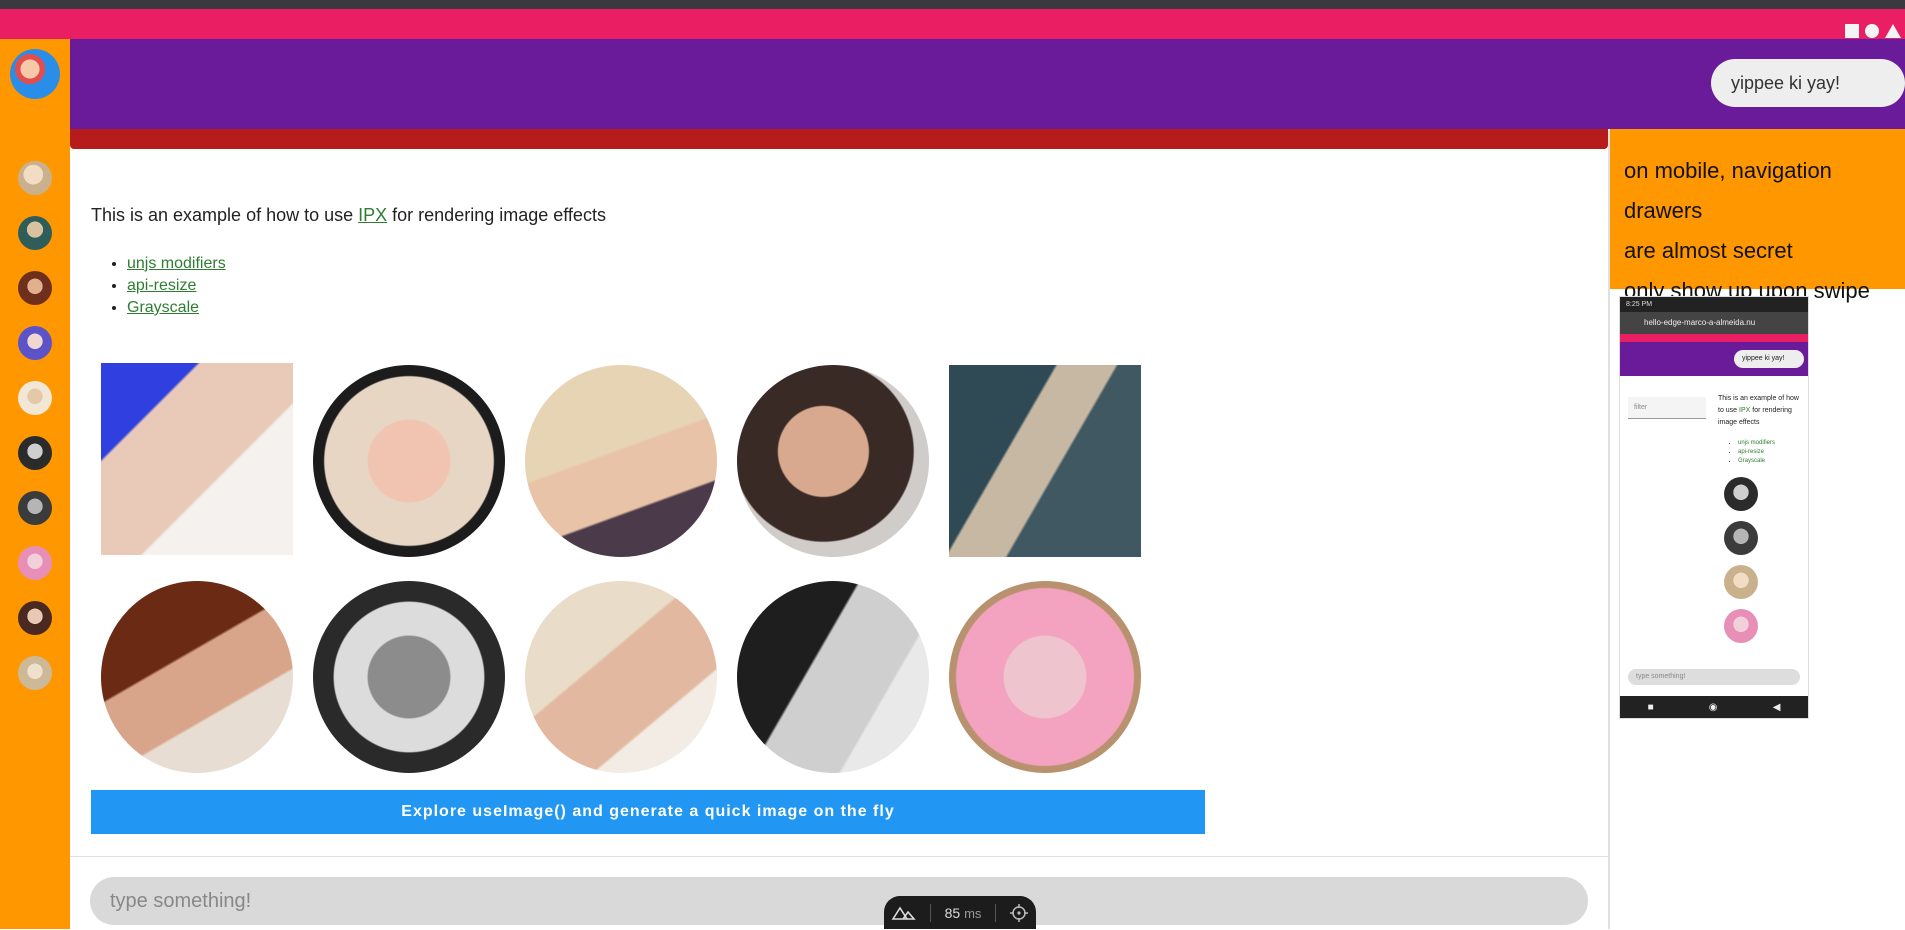 The image size is (1905, 930). I want to click on header-bar: yippee ki yay!, so click(987, 84).